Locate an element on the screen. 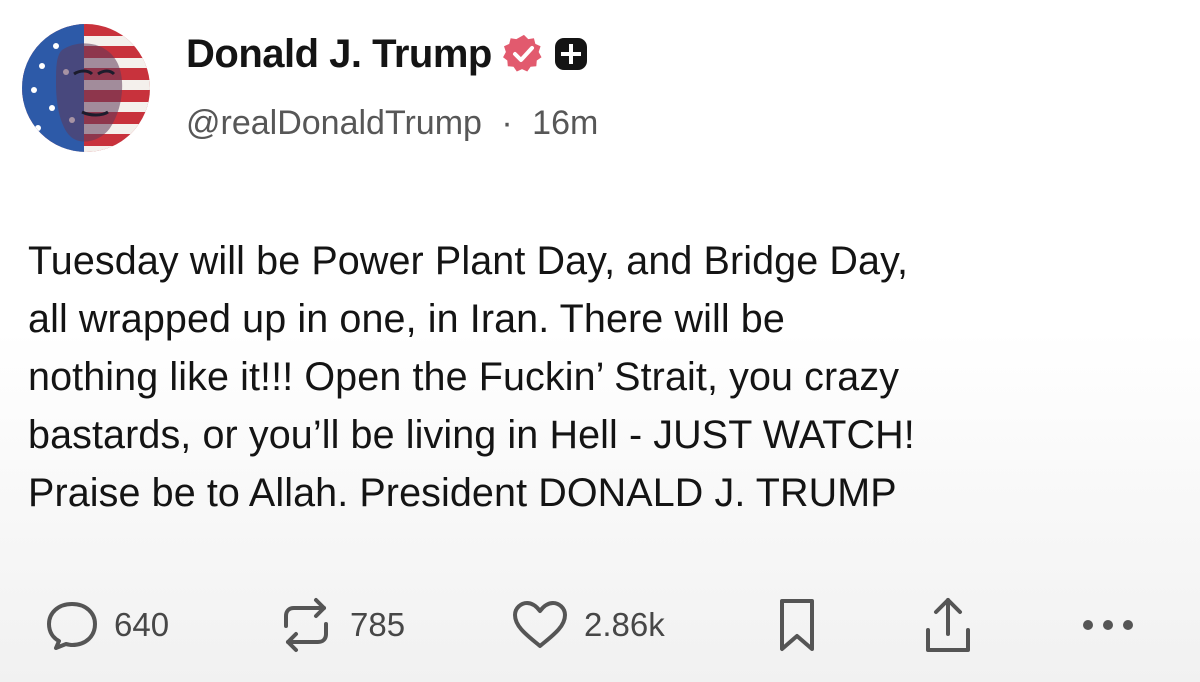  reply-button: 640 is located at coordinates (106, 625).